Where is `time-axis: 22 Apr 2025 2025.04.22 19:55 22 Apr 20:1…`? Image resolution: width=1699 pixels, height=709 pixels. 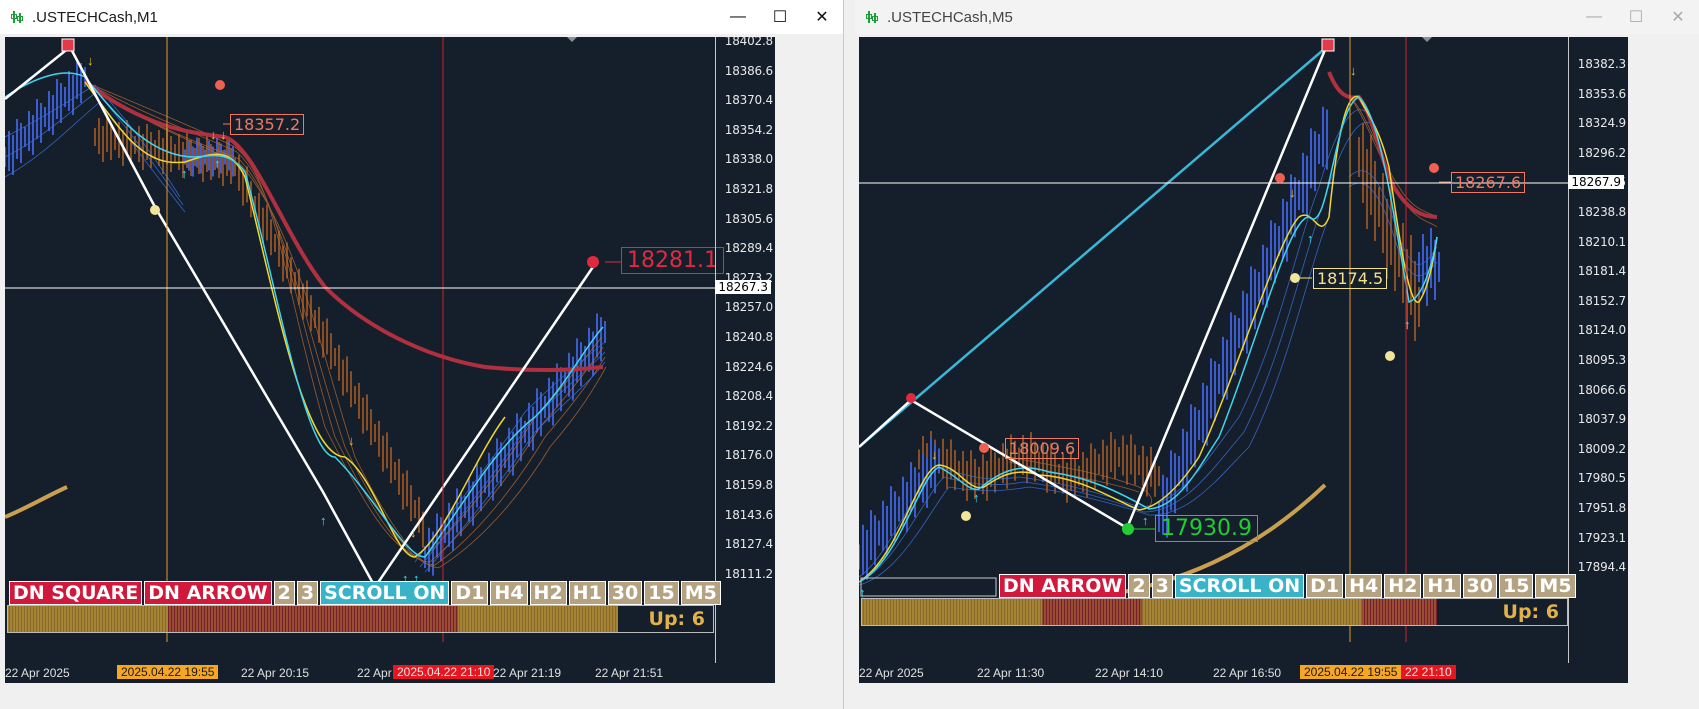
time-axis: 22 Apr 2025 2025.04.22 19:55 22 Apr 20:1… is located at coordinates (390, 673).